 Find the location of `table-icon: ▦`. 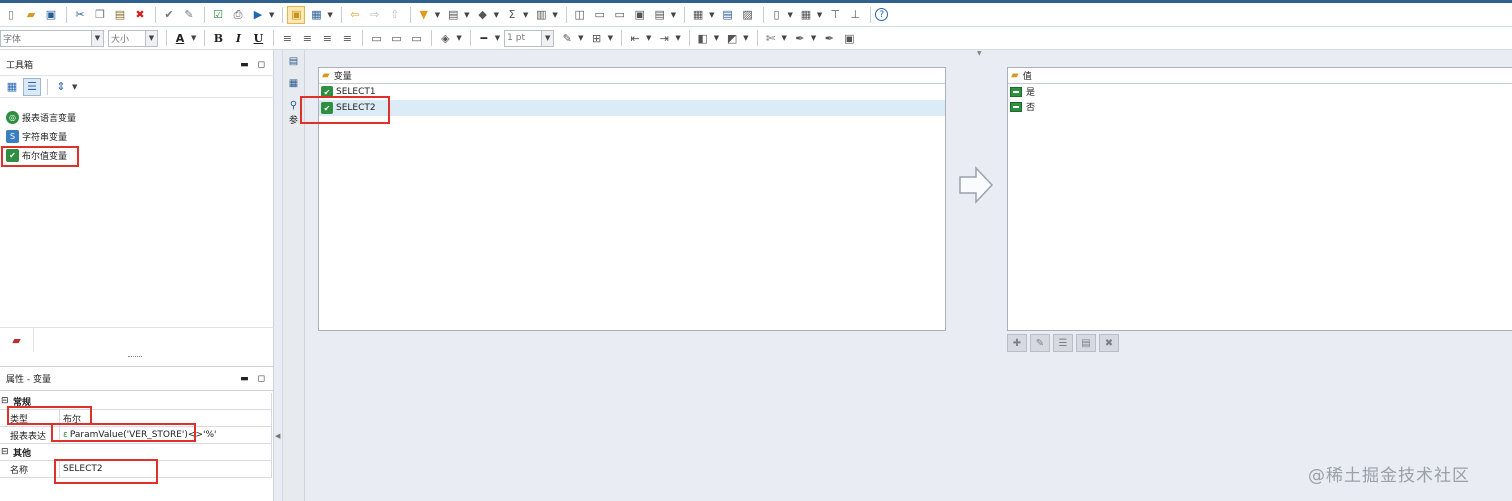

table-icon: ▦ is located at coordinates (806, 15).